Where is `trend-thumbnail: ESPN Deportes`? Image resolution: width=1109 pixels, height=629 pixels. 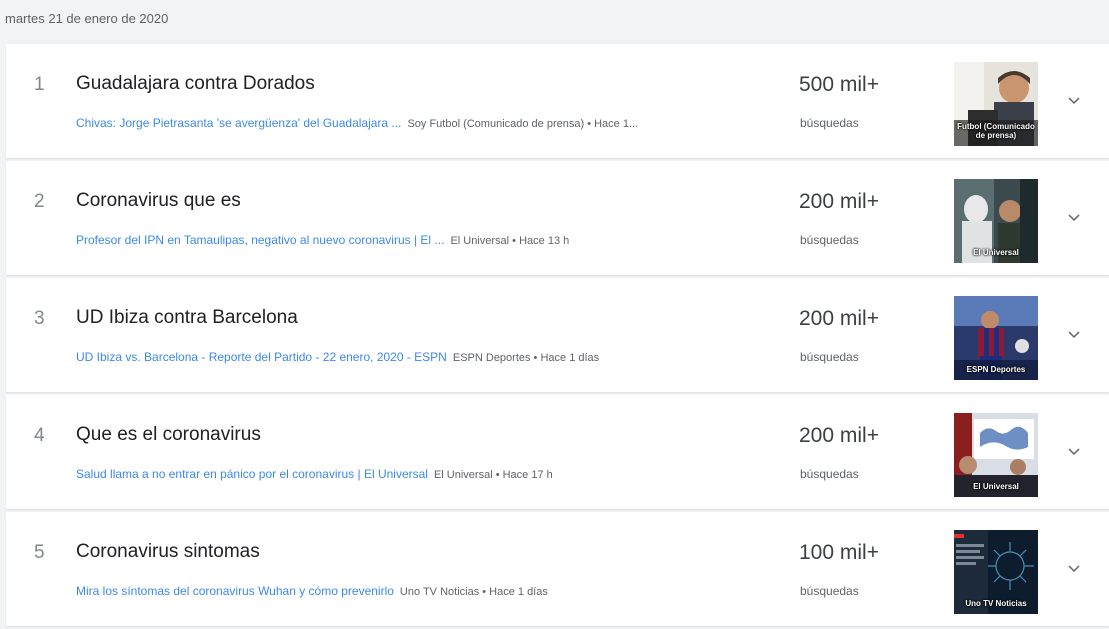 trend-thumbnail: ESPN Deportes is located at coordinates (996, 338).